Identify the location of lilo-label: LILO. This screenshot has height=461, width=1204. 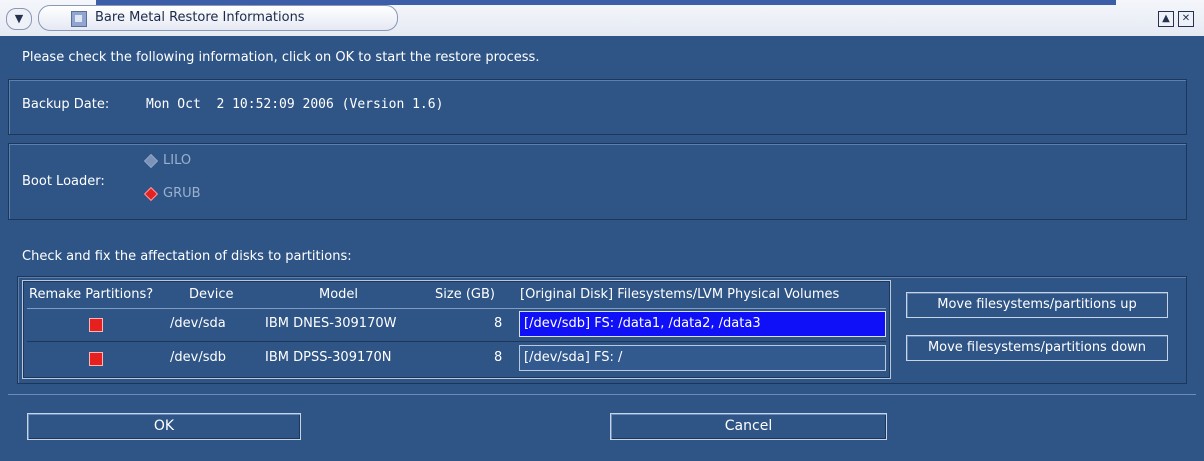
(177, 160).